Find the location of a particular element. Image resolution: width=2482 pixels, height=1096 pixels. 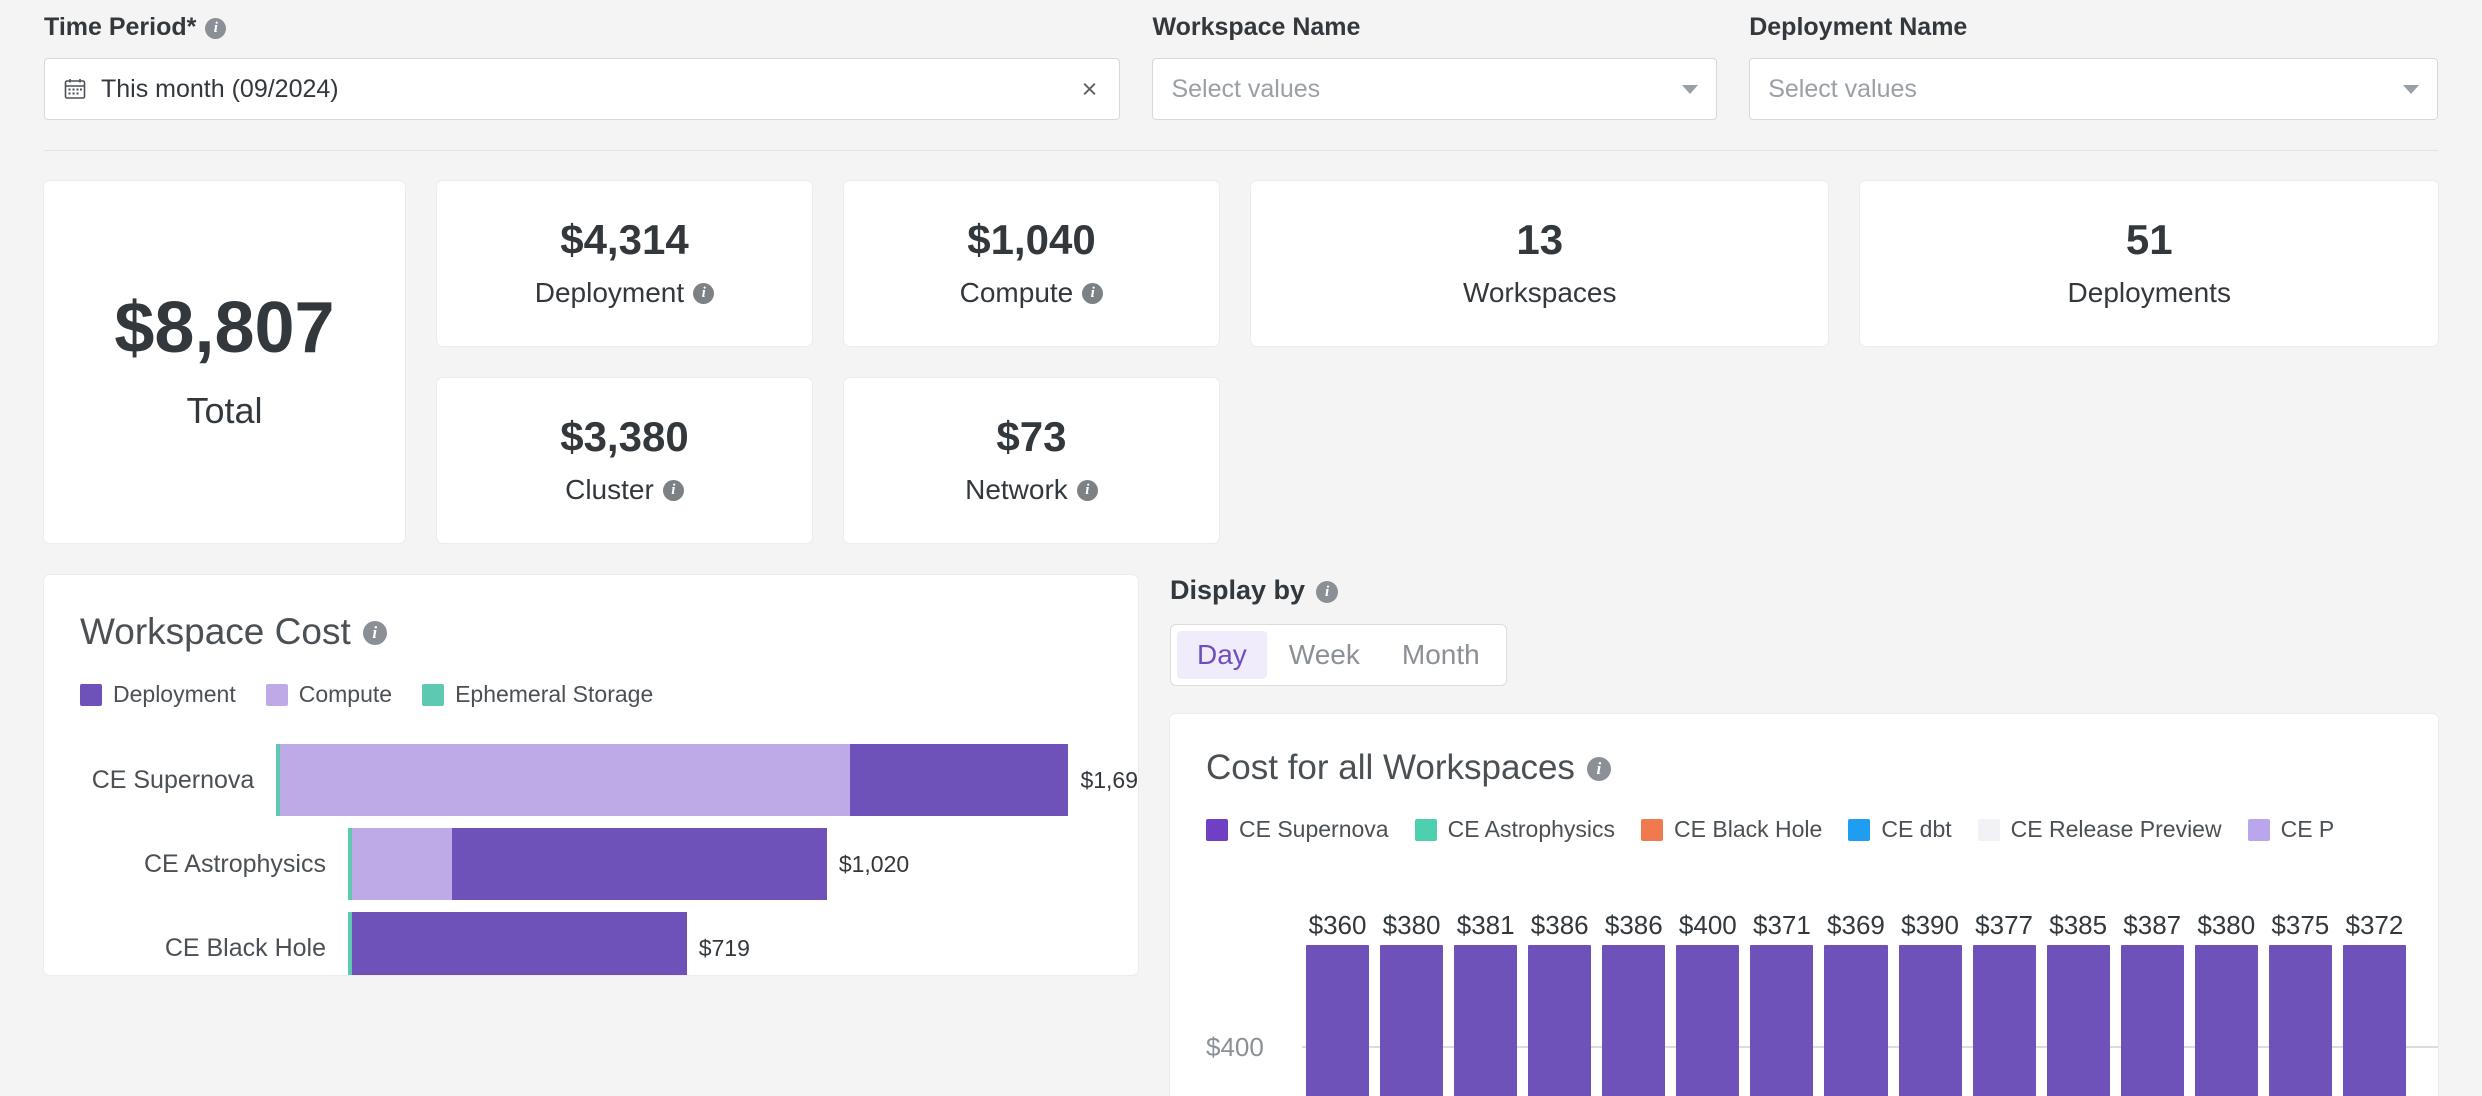

legend-item-label: CE Release Preview is located at coordinates (2116, 829).